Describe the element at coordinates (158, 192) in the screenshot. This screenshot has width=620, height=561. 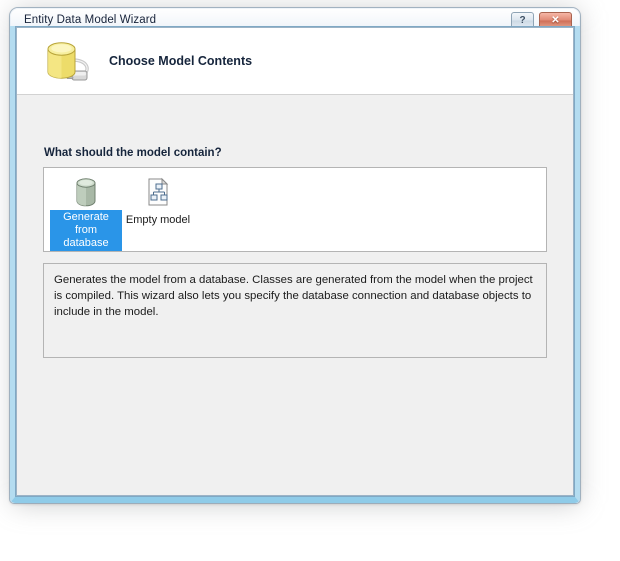
I see `empty-model-document-icon` at that location.